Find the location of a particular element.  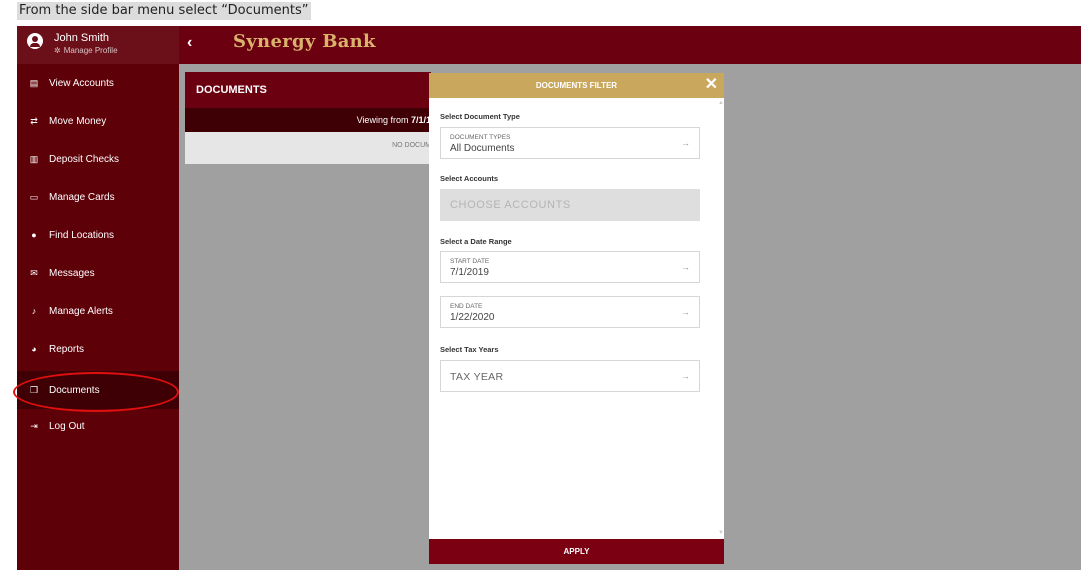

viewing-range-bar: Viewing from 7/1/1 is located at coordinates (308, 120).